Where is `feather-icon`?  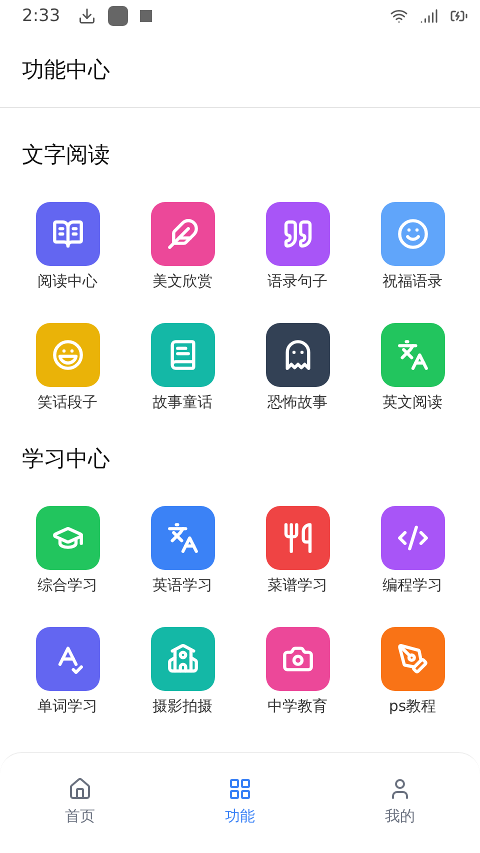 feather-icon is located at coordinates (182, 234).